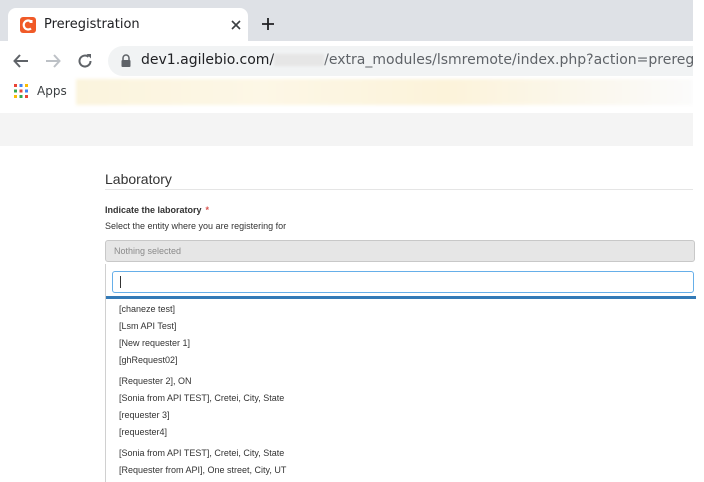 The image size is (704, 482). Describe the element at coordinates (399, 189) in the screenshot. I see `section-divider` at that location.